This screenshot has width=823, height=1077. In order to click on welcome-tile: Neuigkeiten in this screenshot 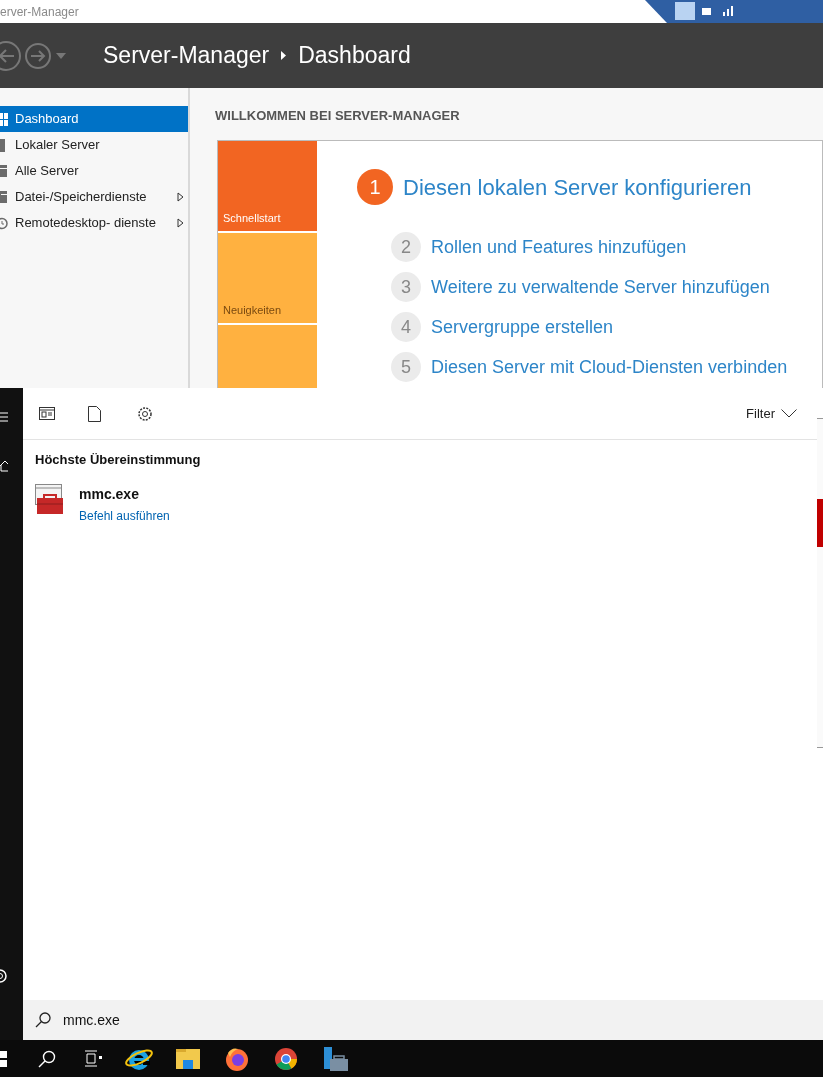, I will do `click(267, 278)`.